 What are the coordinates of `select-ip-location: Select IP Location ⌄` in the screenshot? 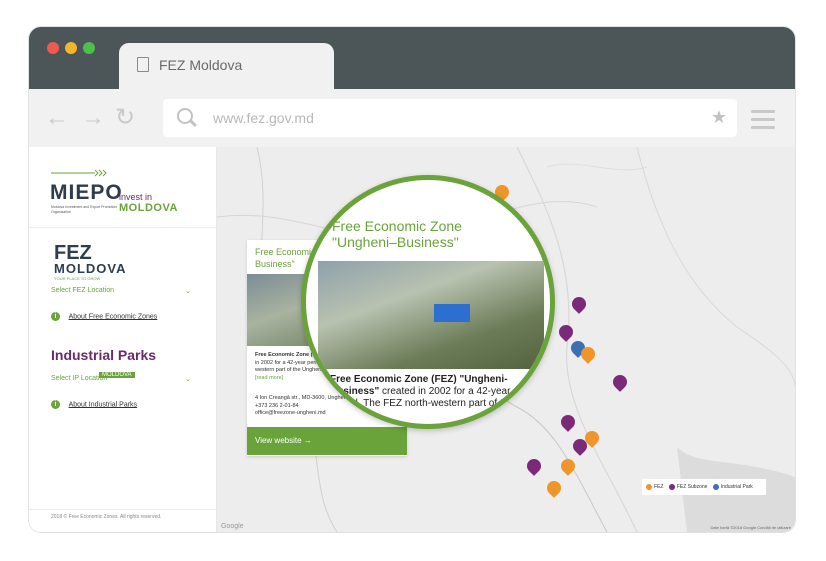 It's located at (121, 379).